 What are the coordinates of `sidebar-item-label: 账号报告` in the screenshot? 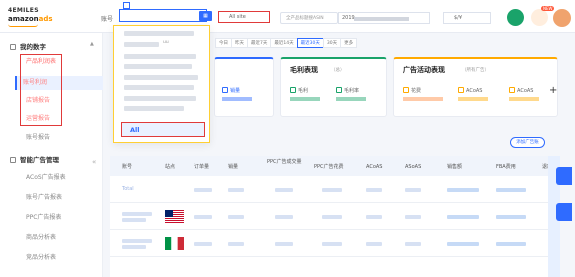 It's located at (38, 137).